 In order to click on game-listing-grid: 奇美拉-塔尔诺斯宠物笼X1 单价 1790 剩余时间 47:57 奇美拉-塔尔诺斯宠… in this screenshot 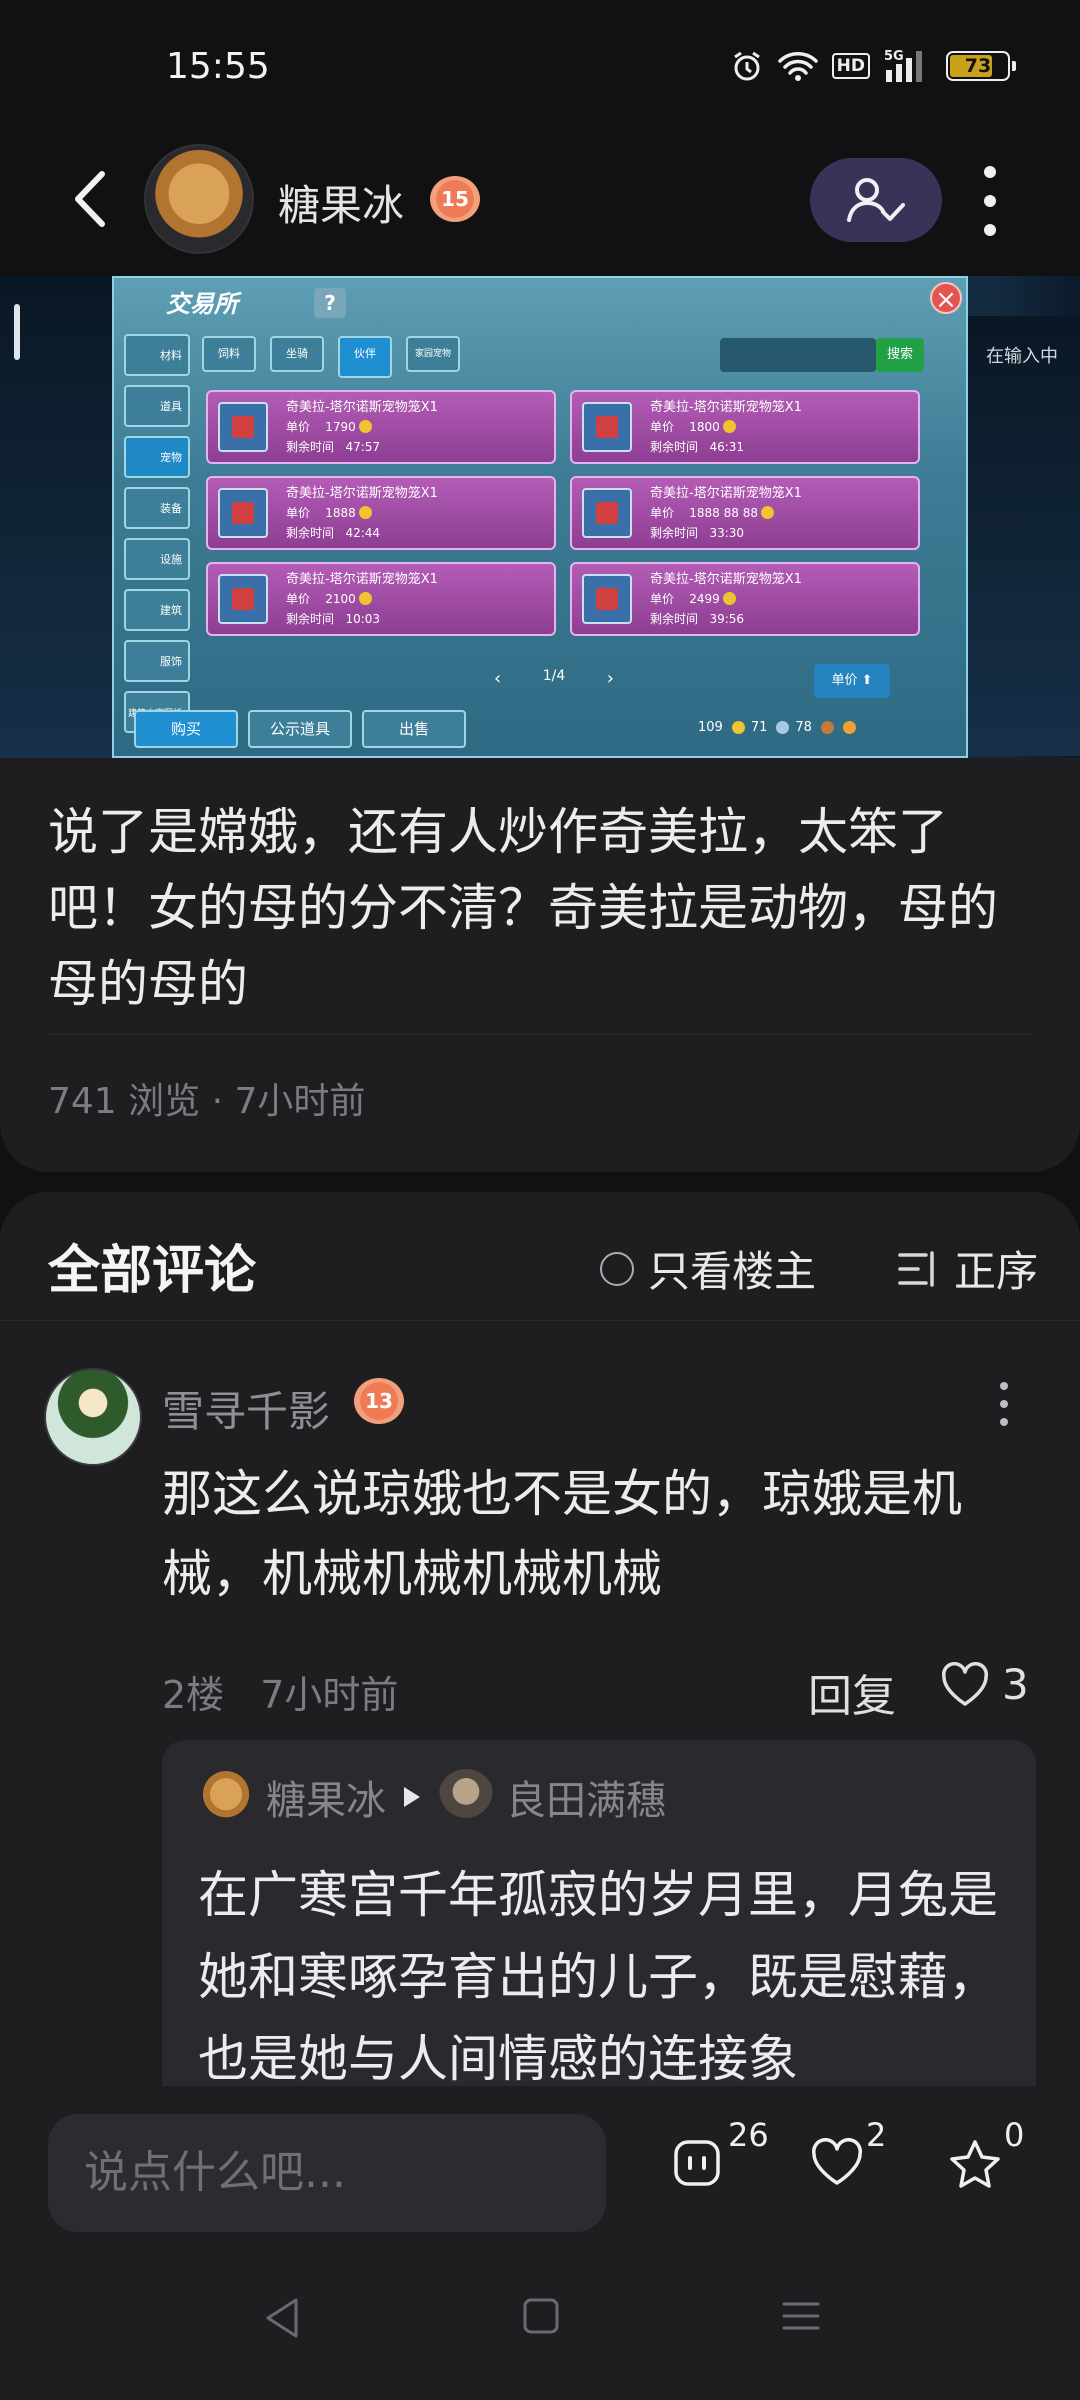, I will do `click(569, 513)`.